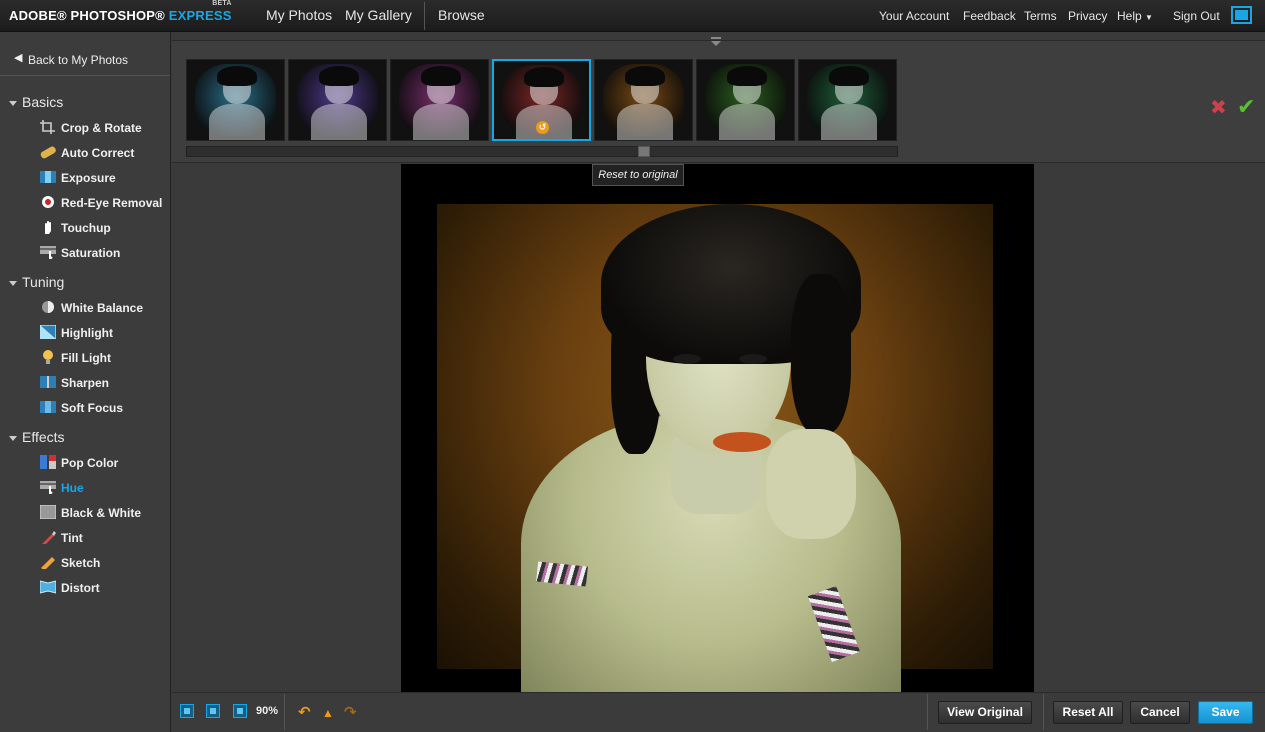  What do you see at coordinates (85, 383) in the screenshot?
I see `tool-label: Sharpen` at bounding box center [85, 383].